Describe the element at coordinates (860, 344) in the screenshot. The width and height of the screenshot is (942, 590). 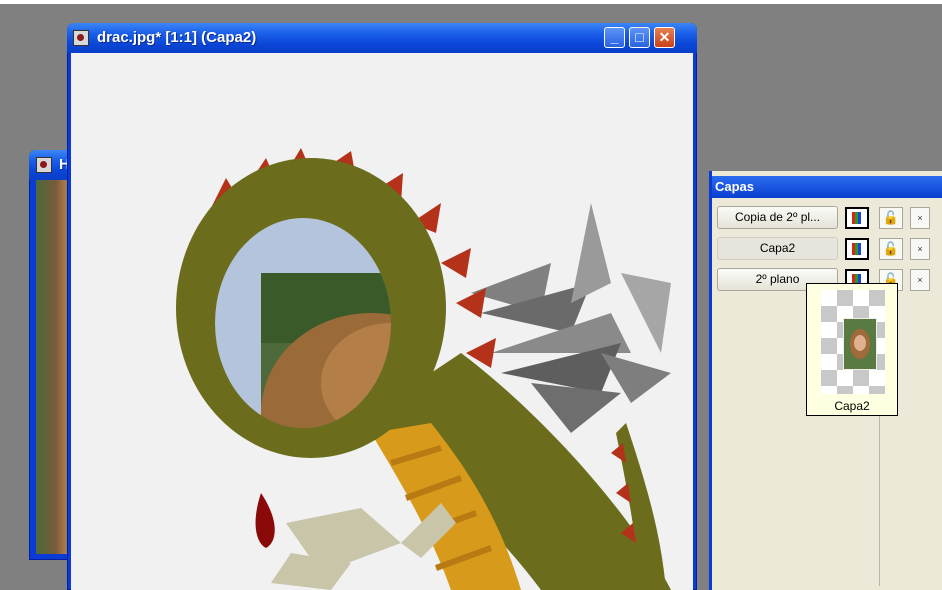
I see `thumbnail-photo` at that location.